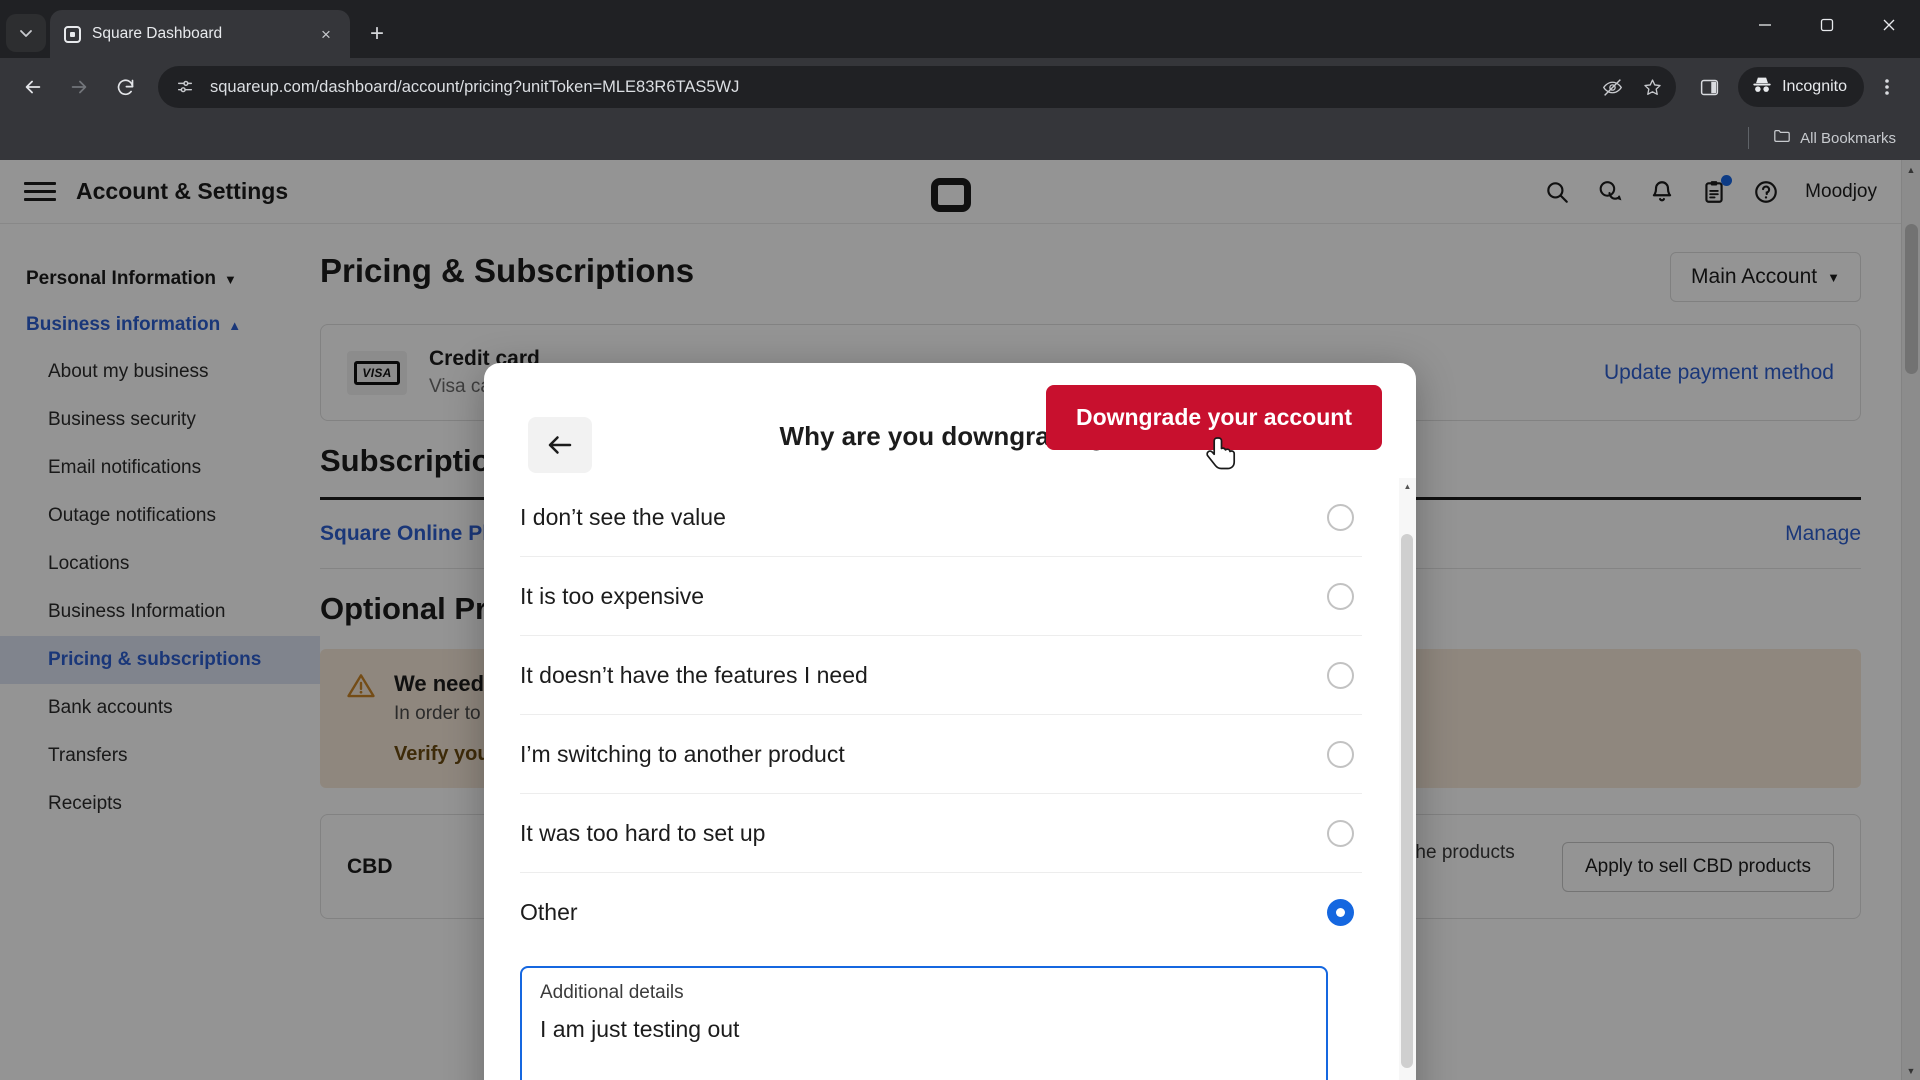 This screenshot has width=1920, height=1080. I want to click on scroll-up-arrow-icon: ▲, so click(1407, 486).